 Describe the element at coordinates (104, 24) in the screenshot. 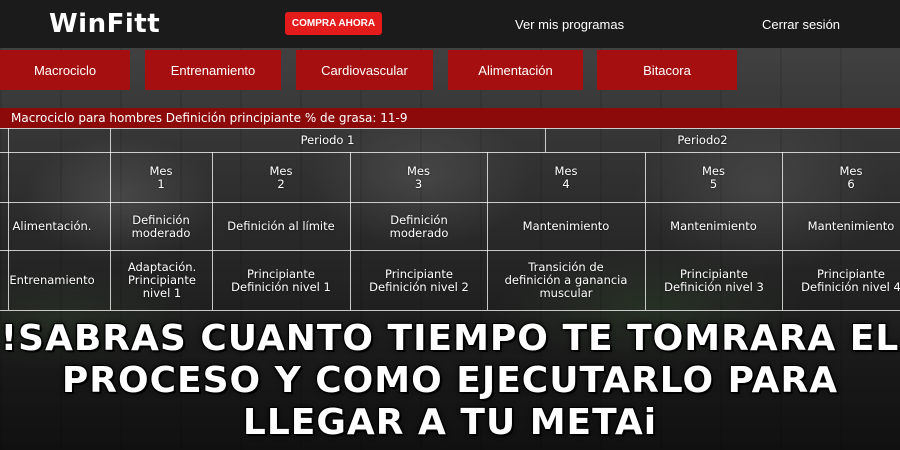

I see `brand-logo: WinFitt` at that location.